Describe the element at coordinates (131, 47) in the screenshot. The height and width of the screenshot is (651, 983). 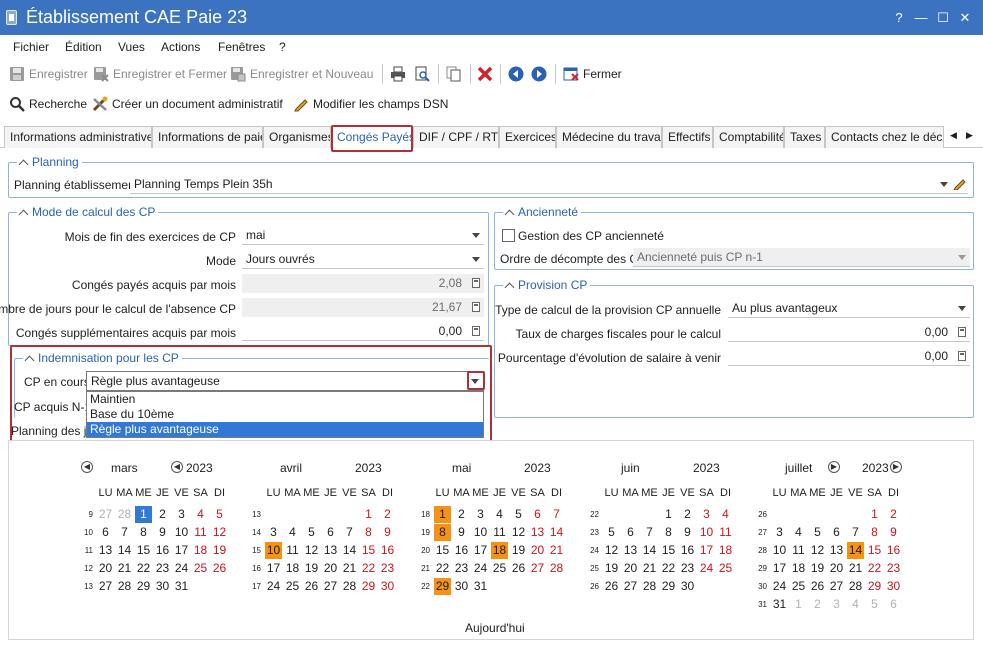
I see `menu-vues: Vues` at that location.